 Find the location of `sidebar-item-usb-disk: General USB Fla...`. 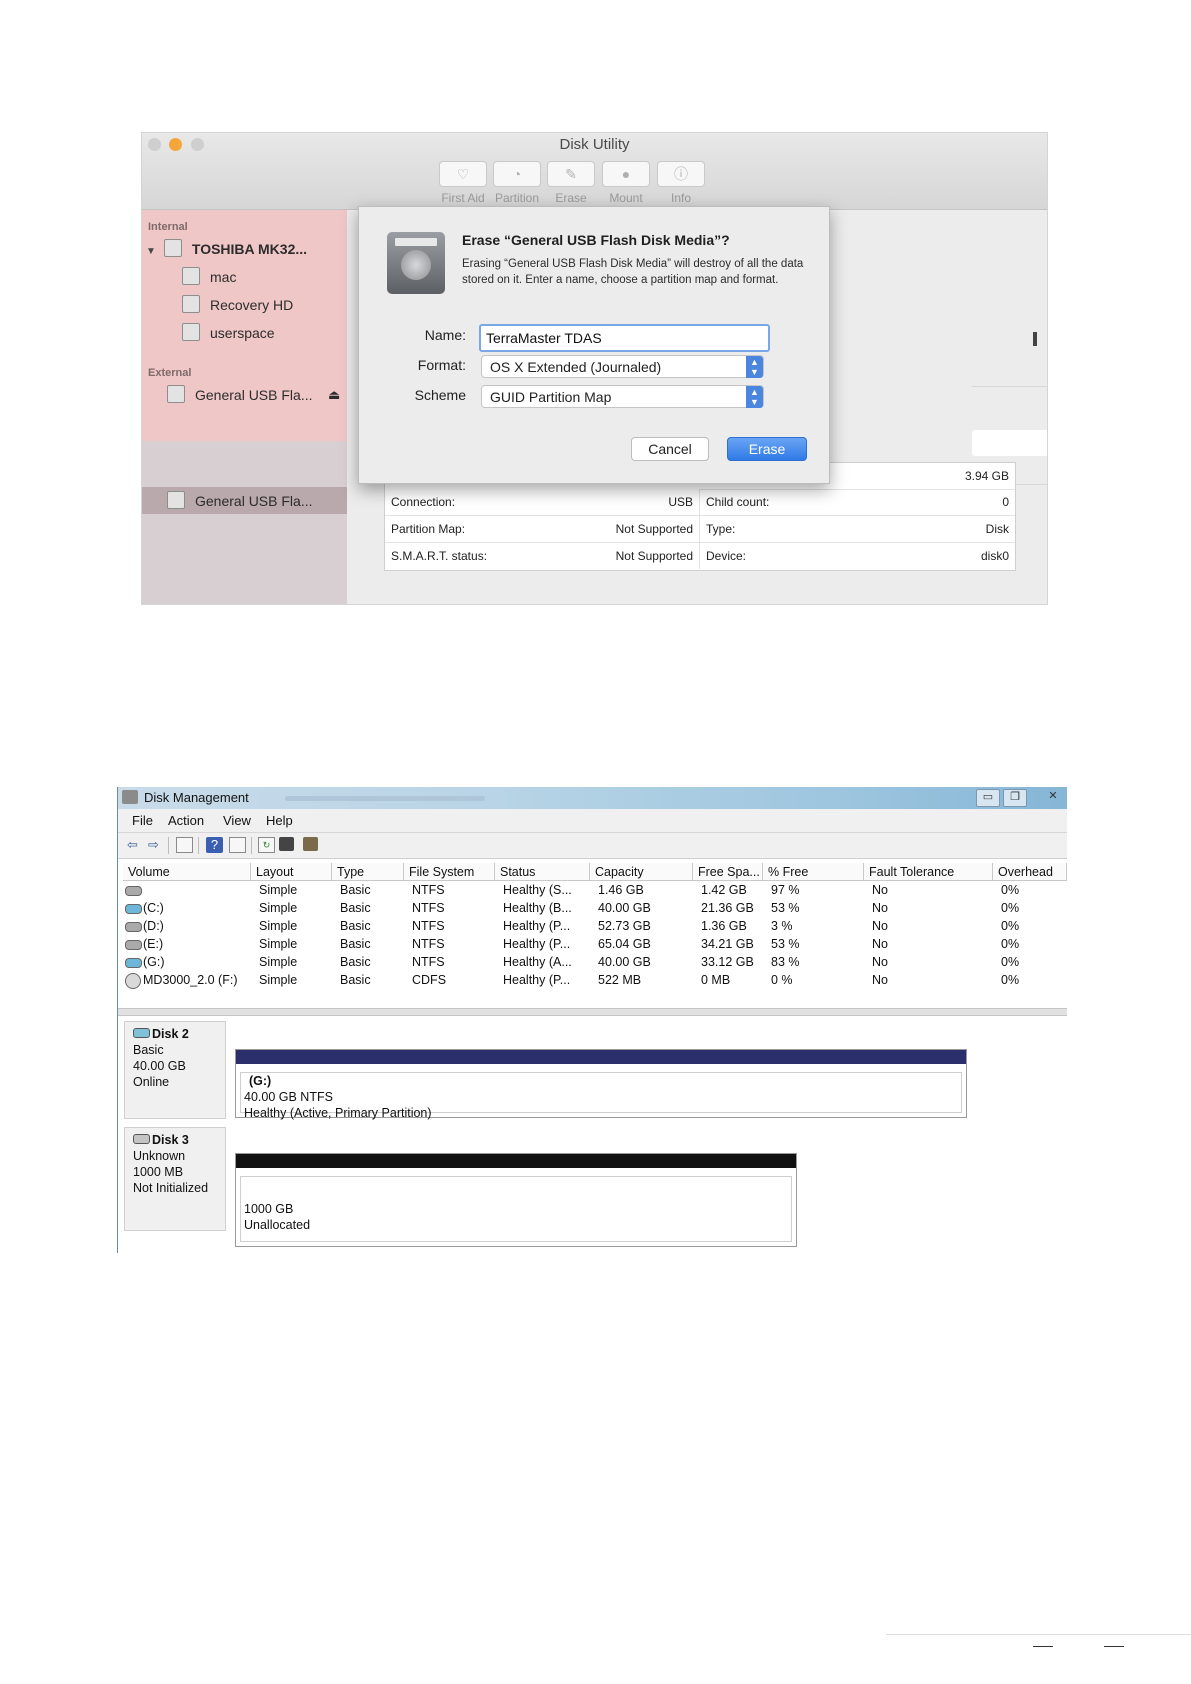

sidebar-item-usb-disk: General USB Fla... is located at coordinates (240, 395).